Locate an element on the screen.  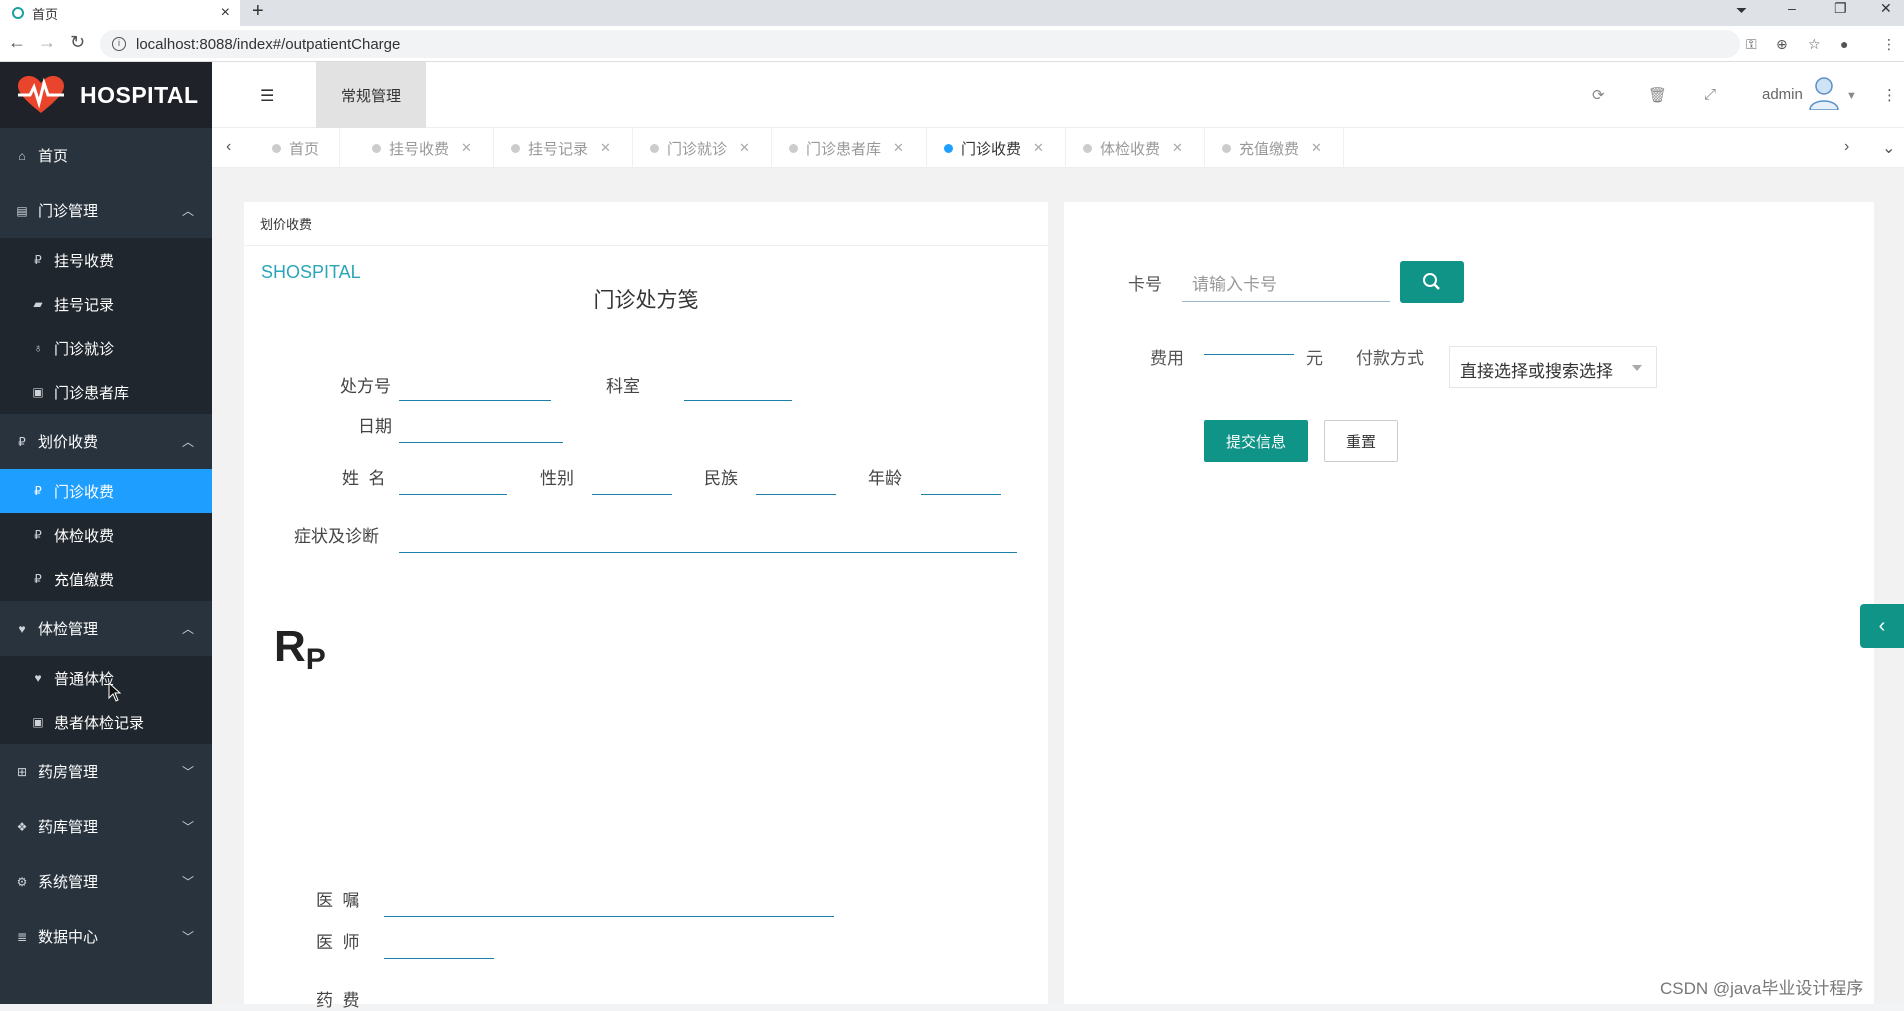
card-no-input: 请输入卡号 is located at coordinates (1286, 281).